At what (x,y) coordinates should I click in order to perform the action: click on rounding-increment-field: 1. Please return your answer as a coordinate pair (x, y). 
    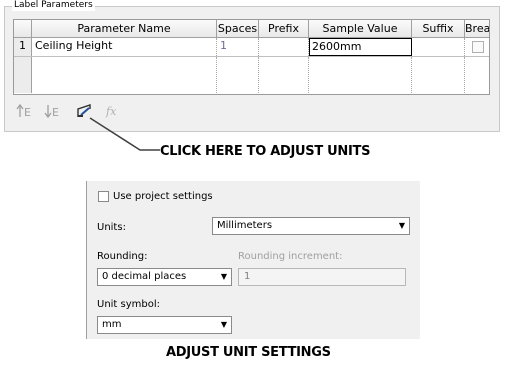
    Looking at the image, I should click on (322, 277).